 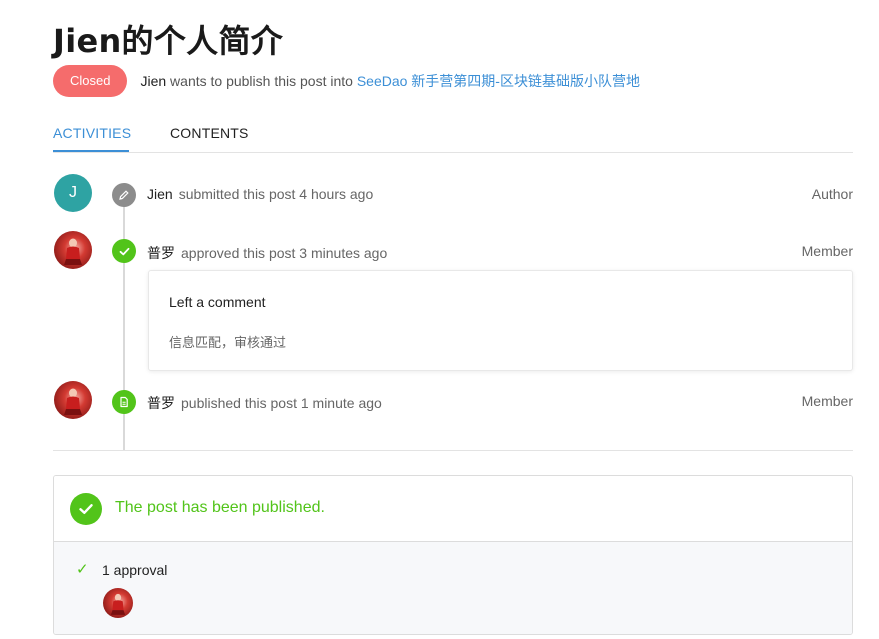 I want to click on author-name: Jien, so click(x=153, y=81).